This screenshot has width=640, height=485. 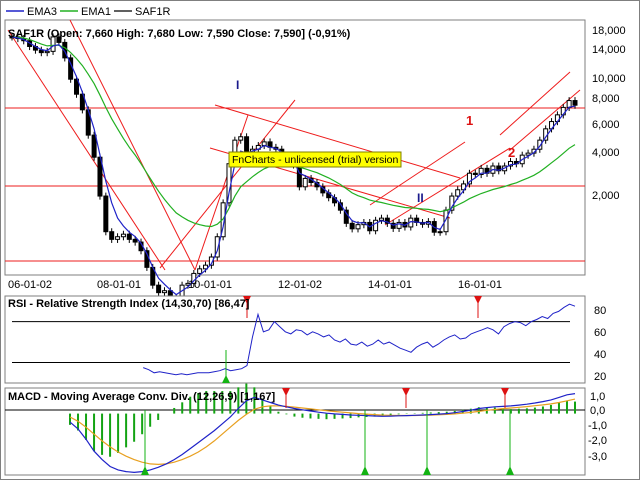 I want to click on wave-label-II: II, so click(x=420, y=198).